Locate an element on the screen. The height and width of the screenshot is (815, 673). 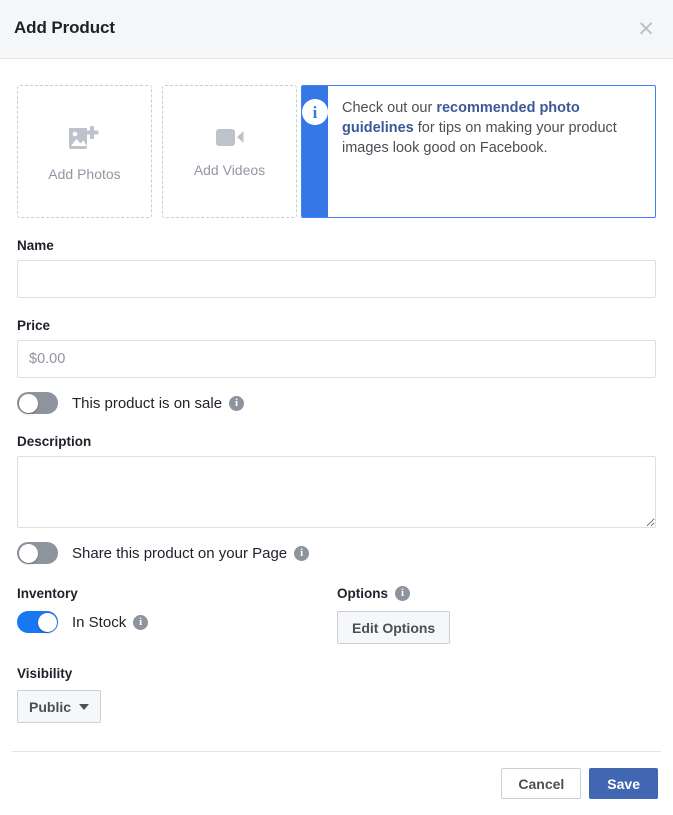
share-on-page-label: Share this product on your Page is located at coordinates (180, 553).